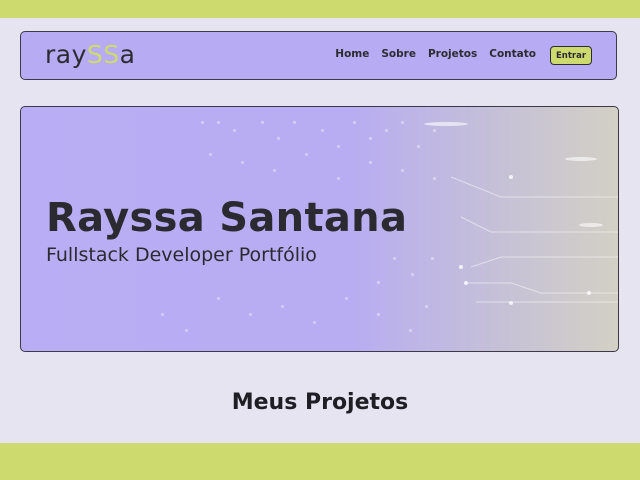 This screenshot has height=480, width=640. I want to click on nav-links: Home Sobre Projetos Contato, so click(435, 54).